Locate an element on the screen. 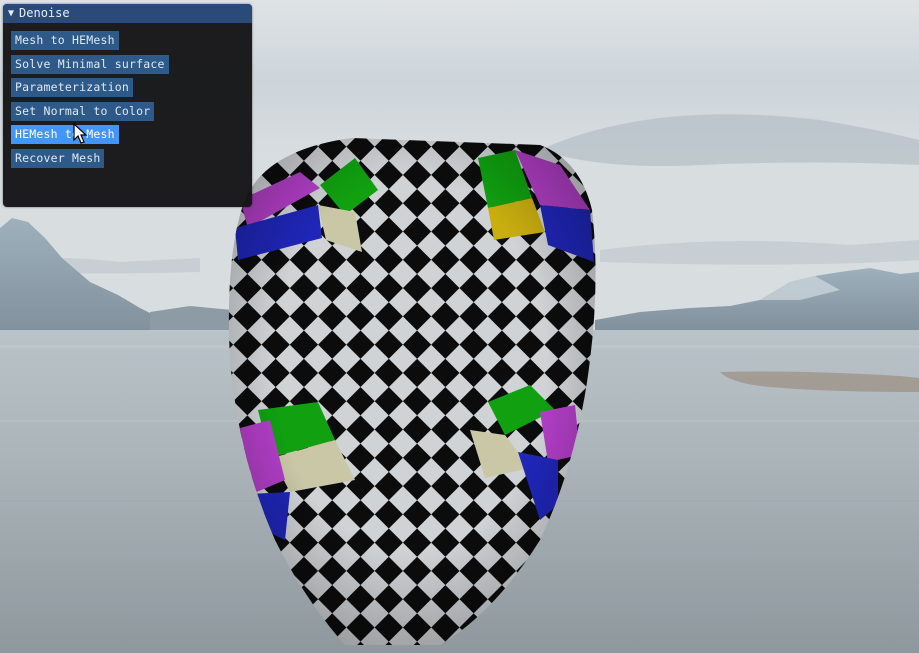 The width and height of the screenshot is (919, 653). mouse-cursor-icon is located at coordinates (80, 133).